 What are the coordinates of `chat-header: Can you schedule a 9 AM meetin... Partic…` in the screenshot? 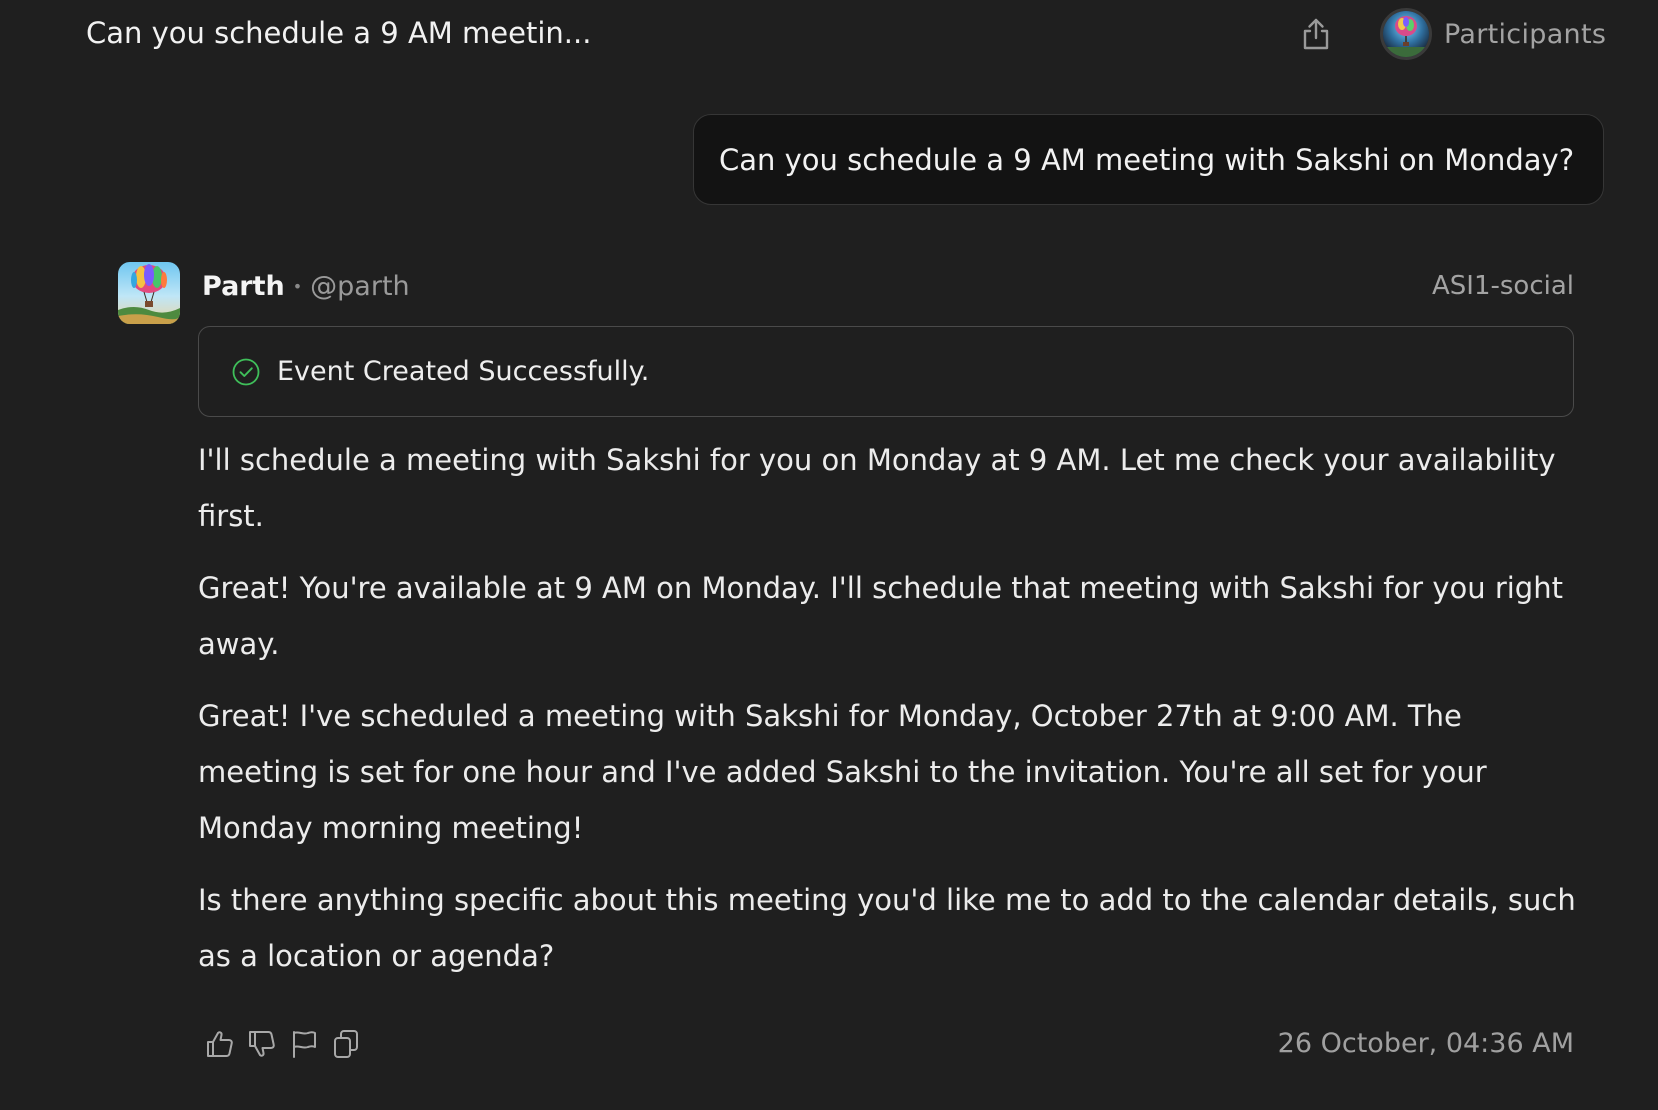 It's located at (829, 35).